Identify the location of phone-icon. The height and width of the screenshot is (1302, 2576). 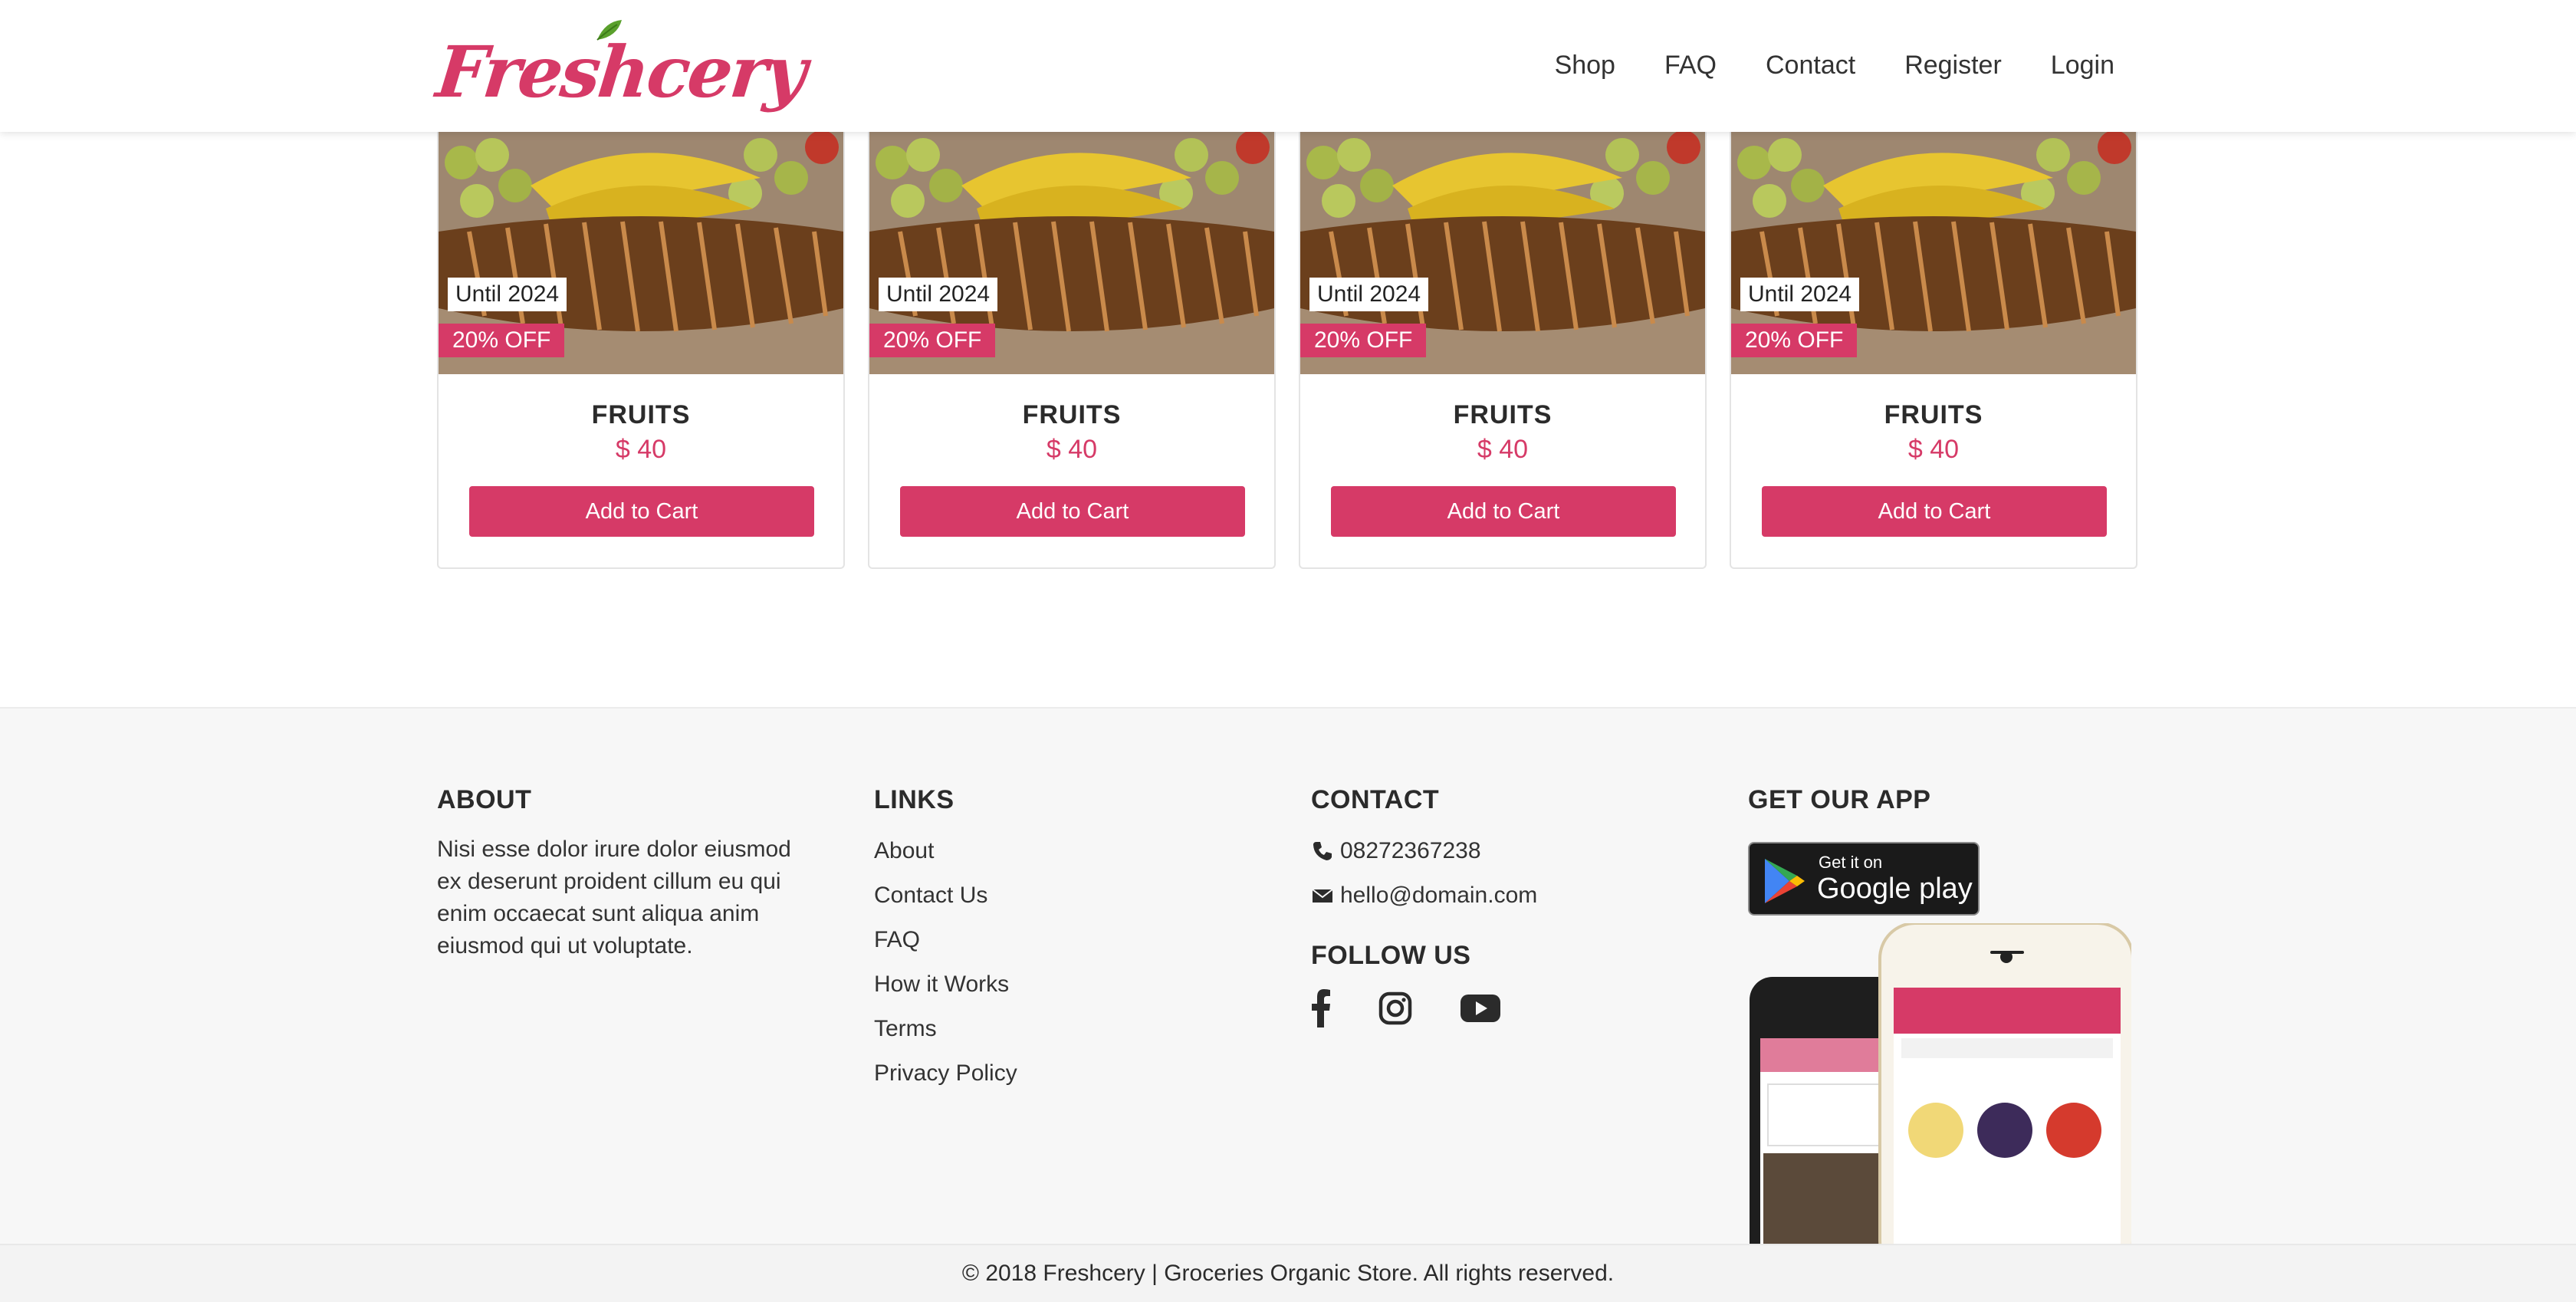
(1322, 851).